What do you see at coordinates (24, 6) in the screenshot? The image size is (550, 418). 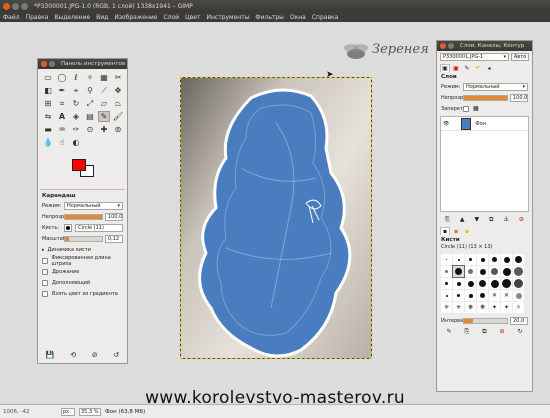 I see `maximize-window-button` at bounding box center [24, 6].